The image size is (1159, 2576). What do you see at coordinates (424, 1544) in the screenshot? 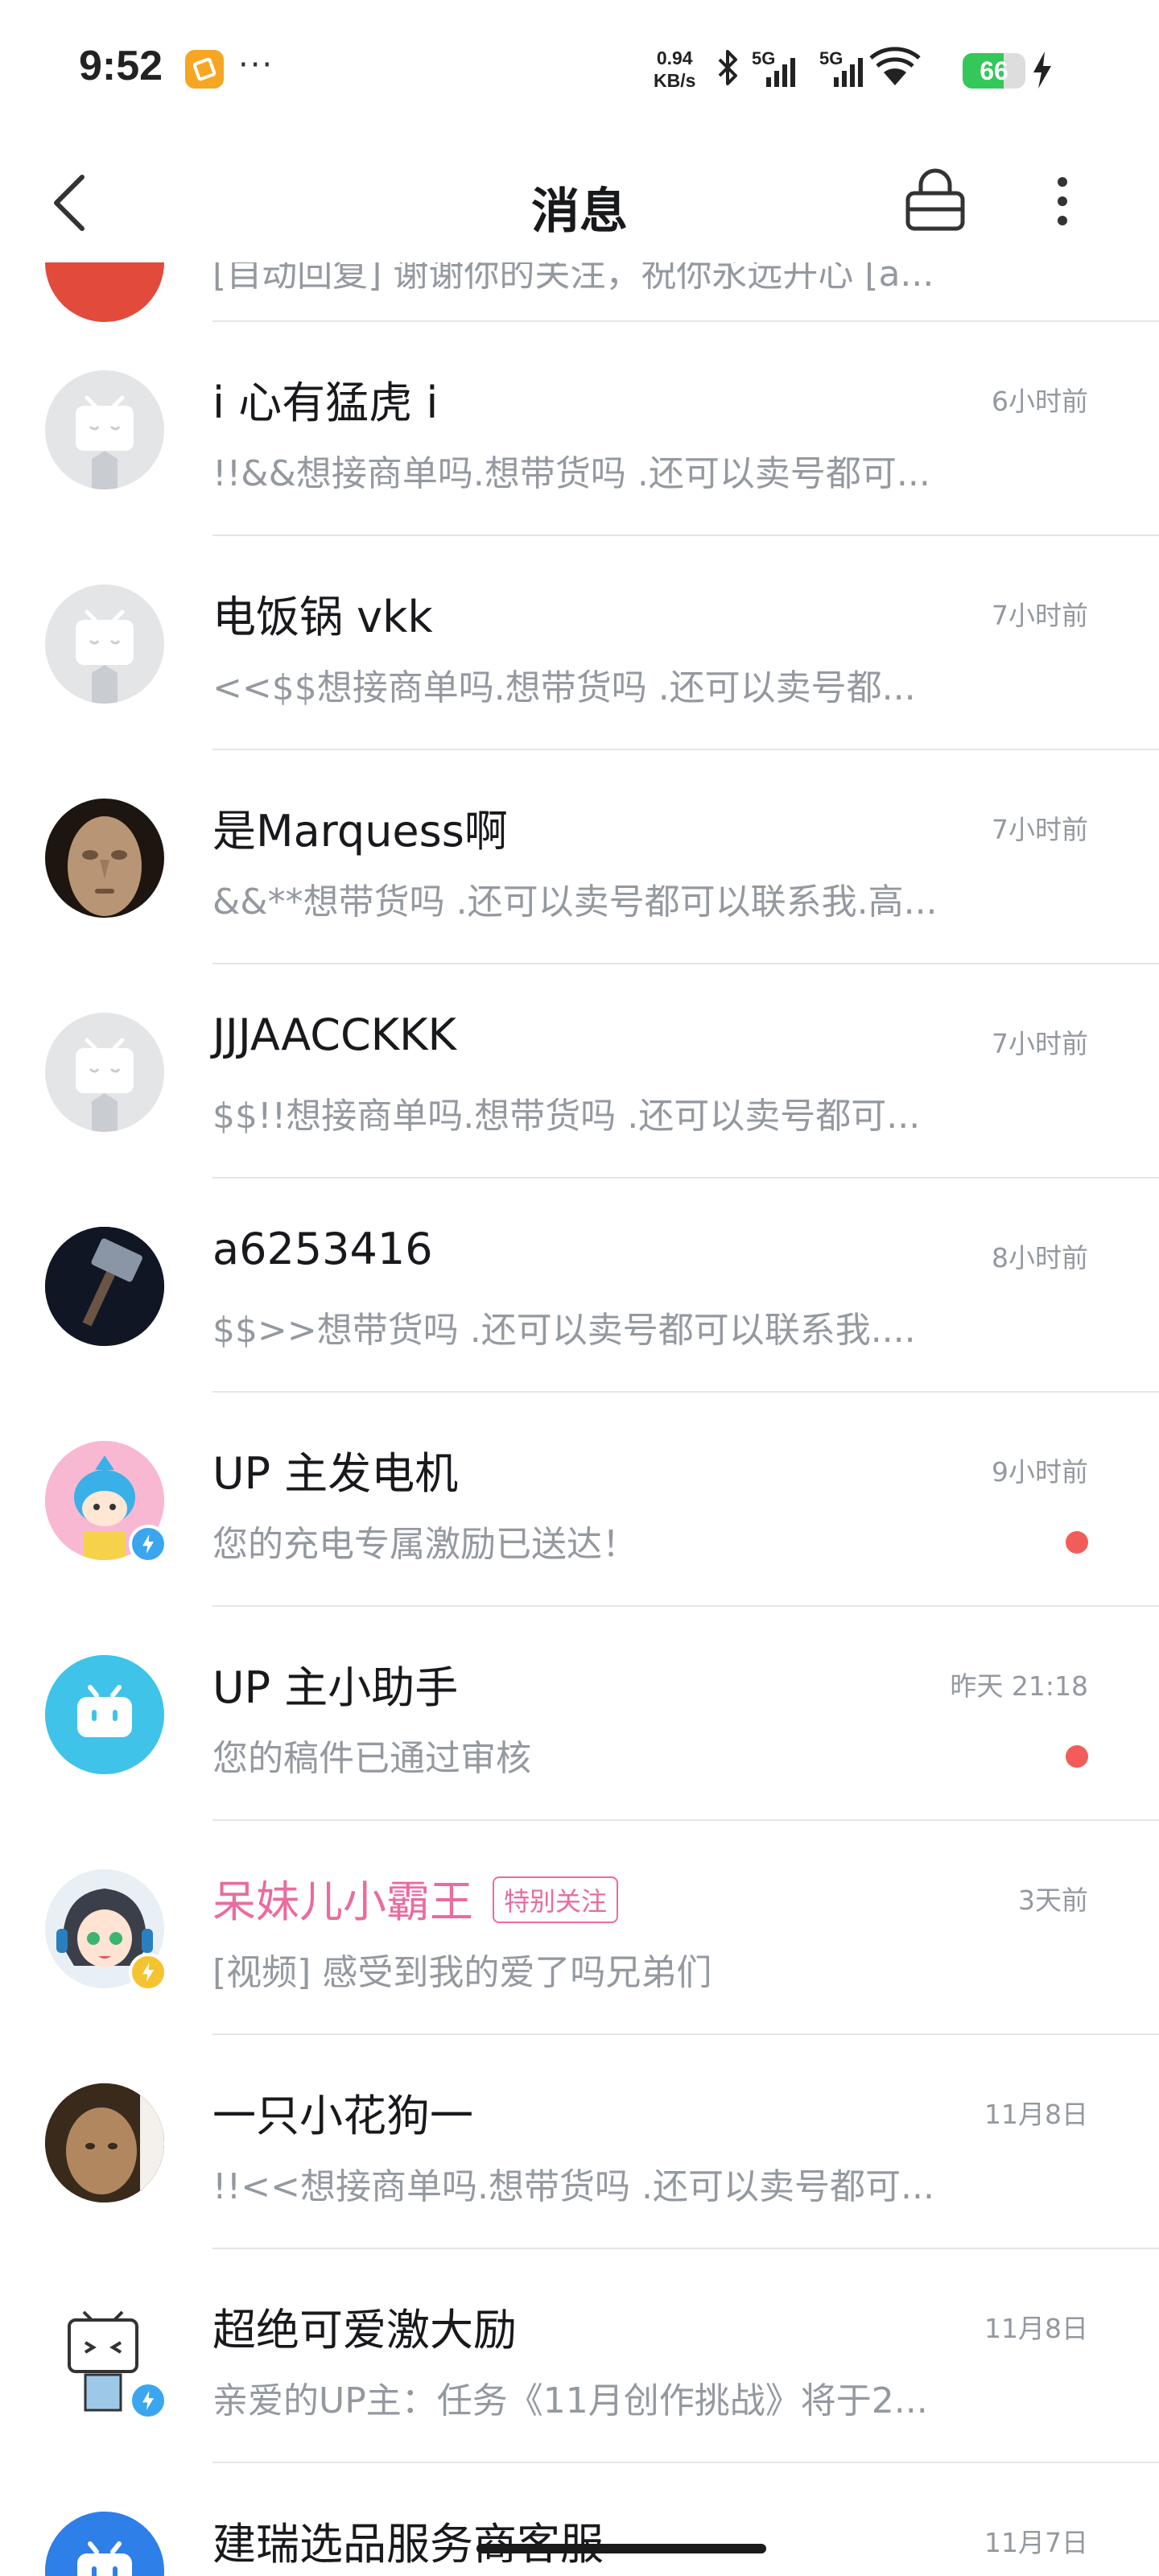
I see `message-preview: 您的充电专属激励已送达！` at bounding box center [424, 1544].